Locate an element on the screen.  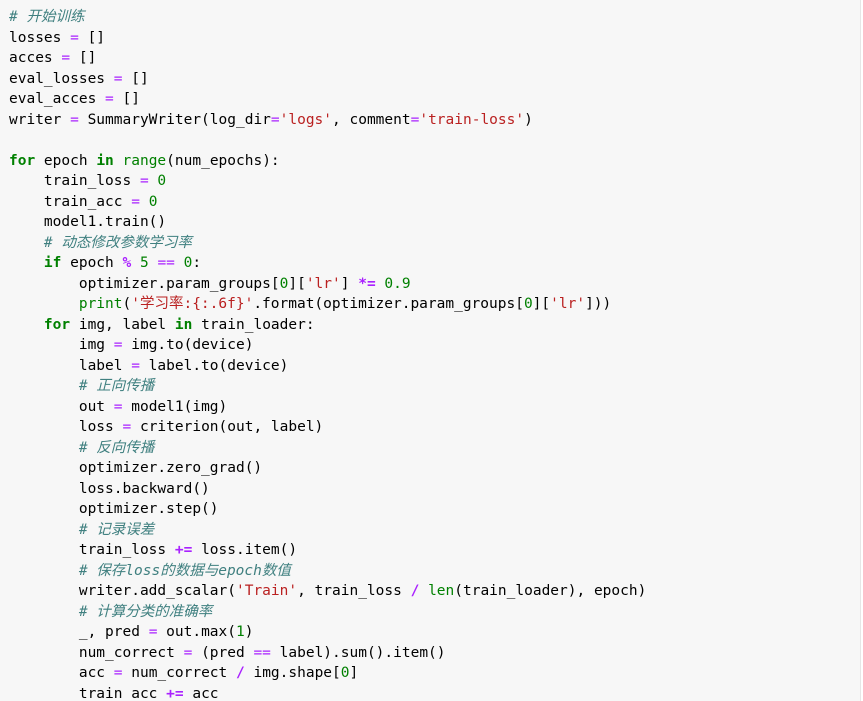
code-text: (train_loader), epoch) is located at coordinates (550, 591).